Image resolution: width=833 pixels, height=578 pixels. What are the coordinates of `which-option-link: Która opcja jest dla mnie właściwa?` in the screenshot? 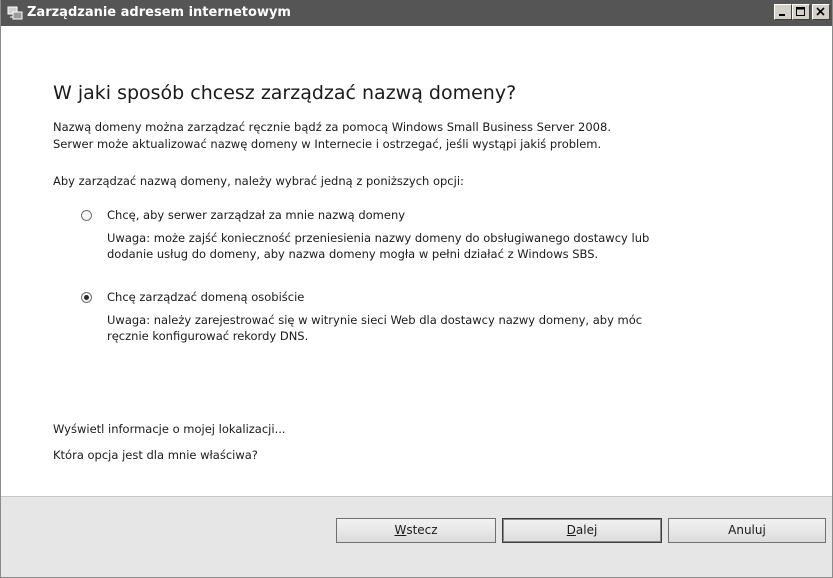 It's located at (155, 455).